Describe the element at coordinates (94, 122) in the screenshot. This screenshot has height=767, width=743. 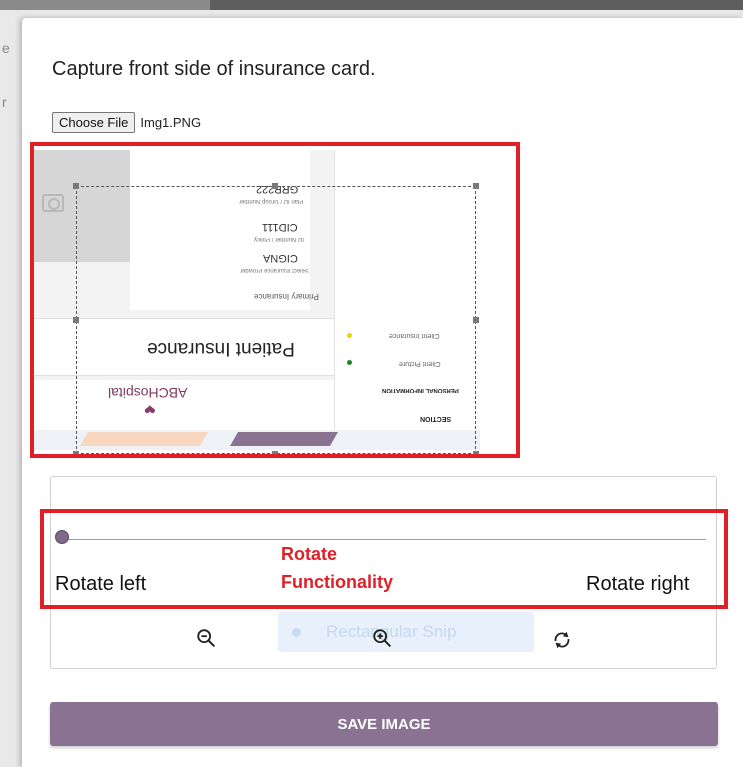
I see `choose-file-button: Choose File` at that location.